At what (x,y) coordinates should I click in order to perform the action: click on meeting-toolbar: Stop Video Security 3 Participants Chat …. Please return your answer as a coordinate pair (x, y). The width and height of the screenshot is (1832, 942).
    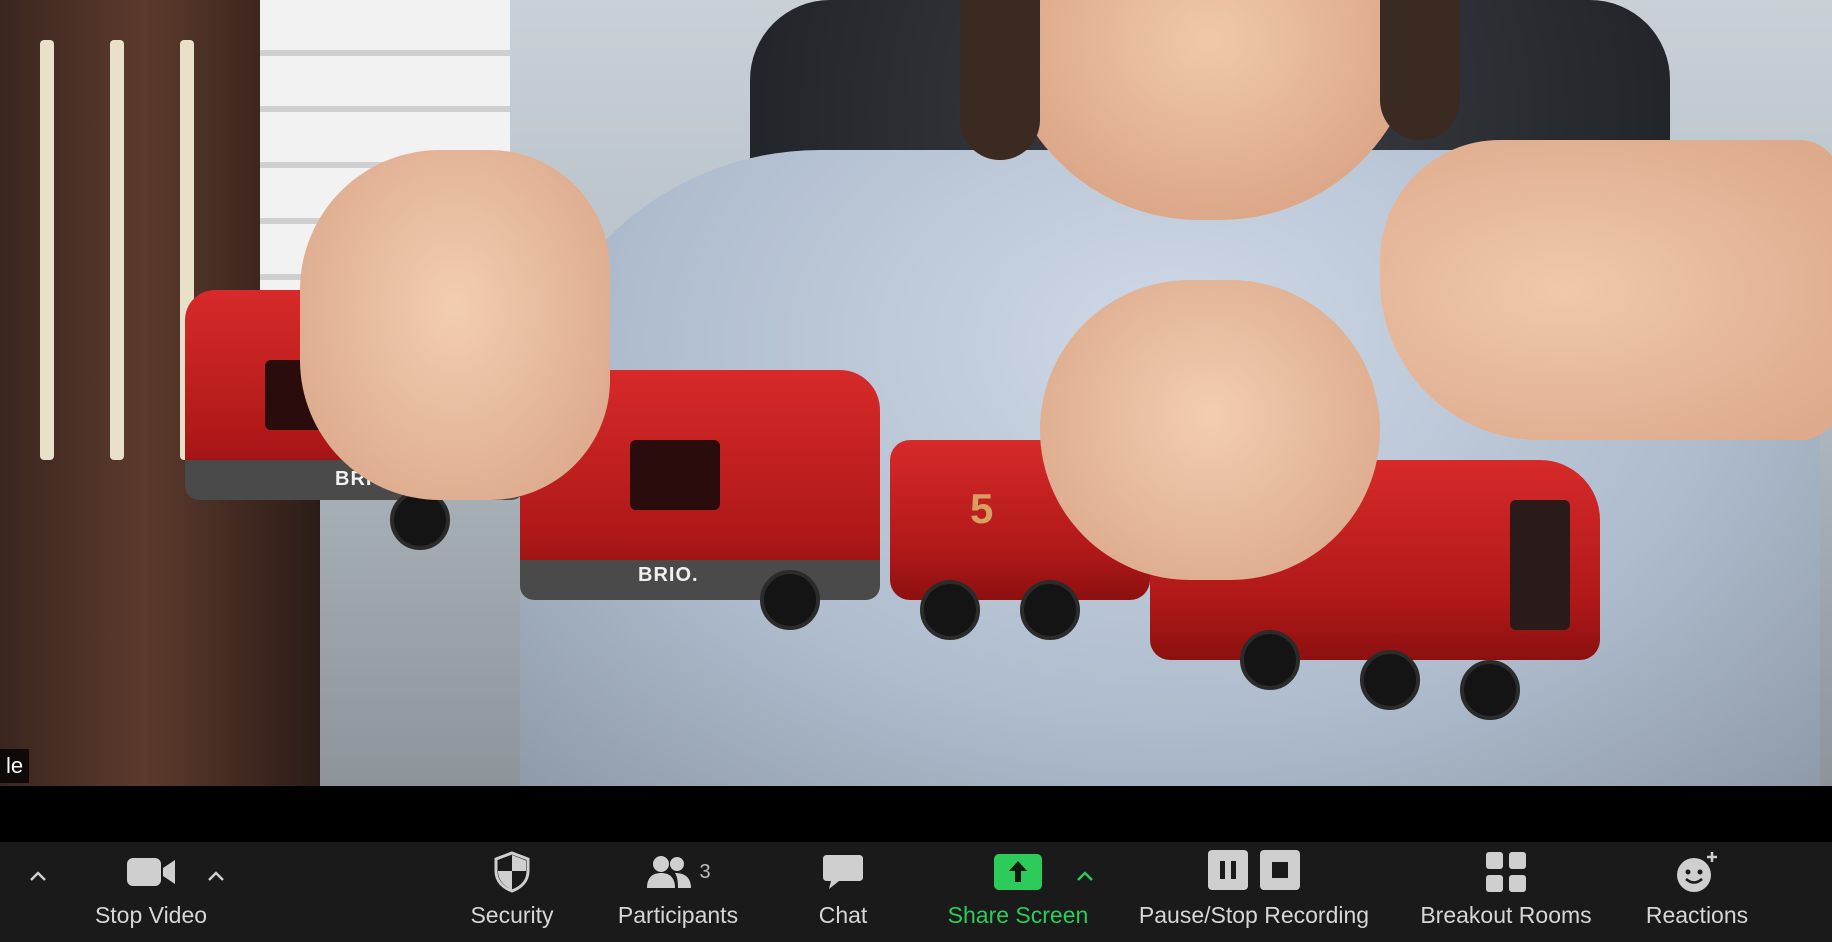
    Looking at the image, I should click on (916, 892).